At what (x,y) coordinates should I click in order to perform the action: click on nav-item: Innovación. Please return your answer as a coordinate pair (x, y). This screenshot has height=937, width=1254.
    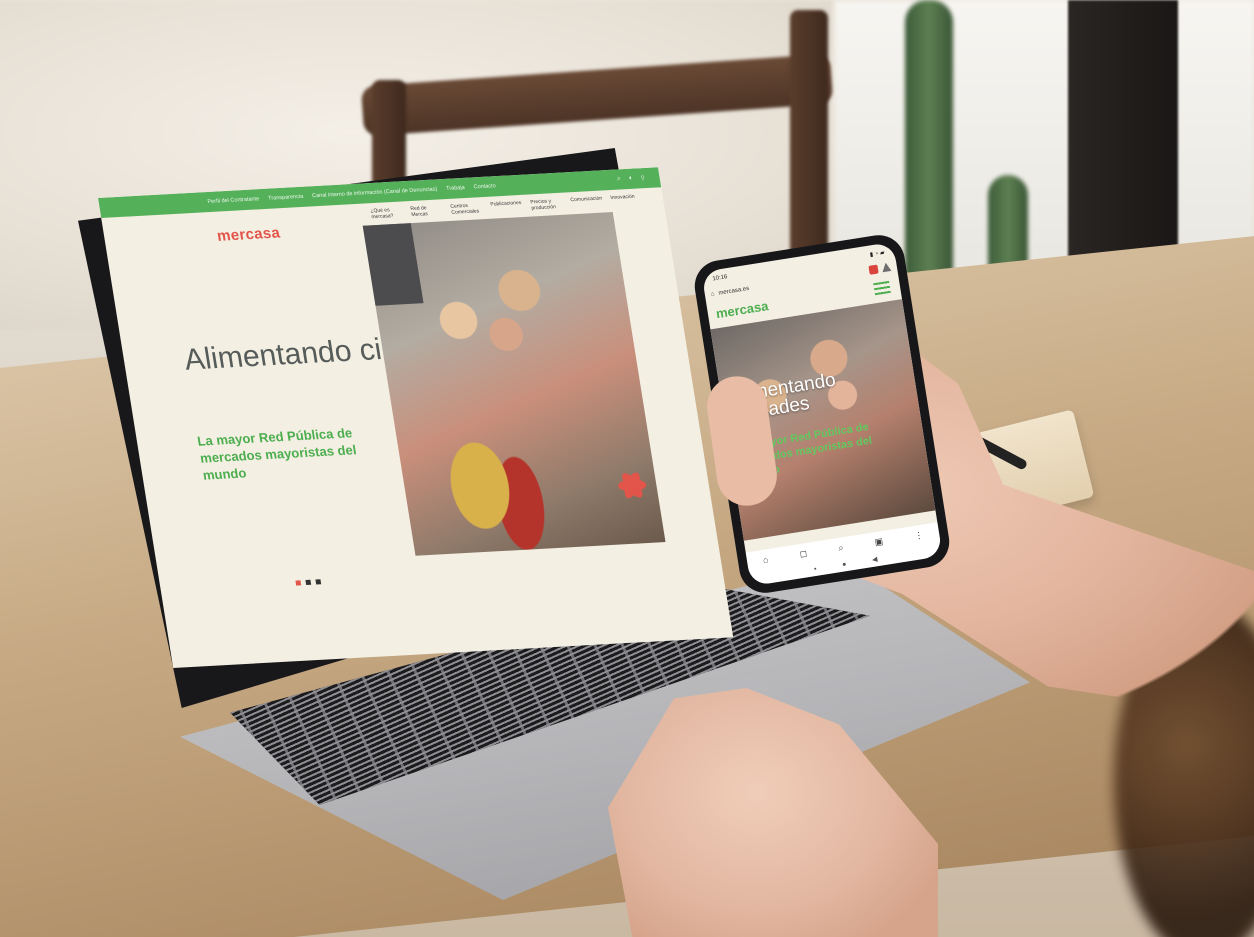
    Looking at the image, I should click on (625, 201).